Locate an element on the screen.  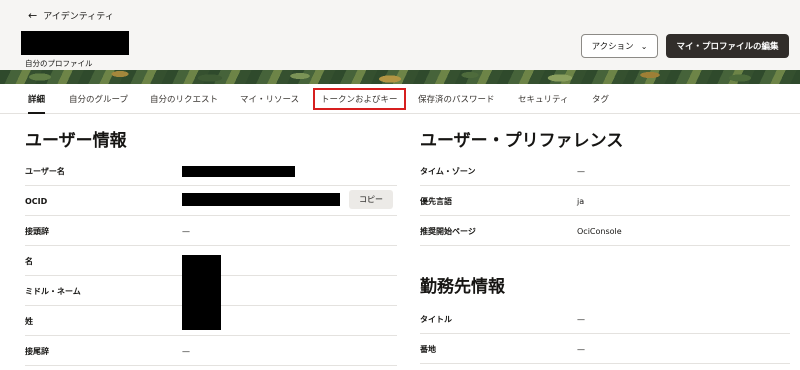
tab-saved-passwords: 保存済のパスワード is located at coordinates (456, 99).